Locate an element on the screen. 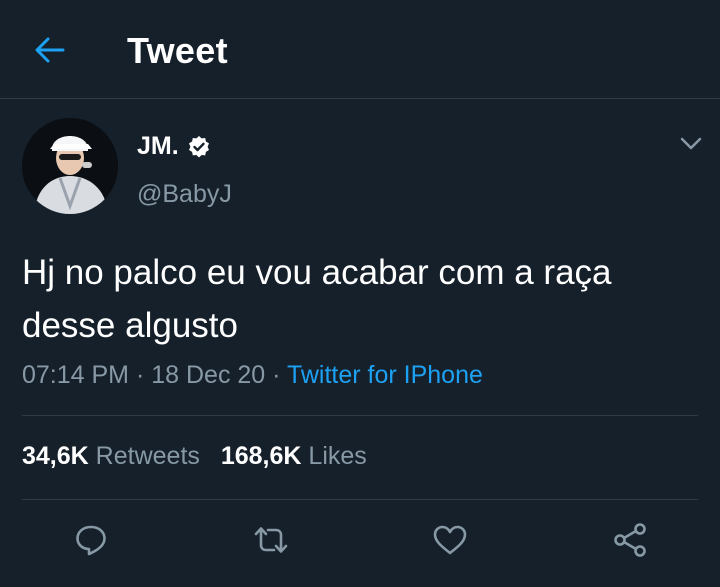  share-button is located at coordinates (630, 540).